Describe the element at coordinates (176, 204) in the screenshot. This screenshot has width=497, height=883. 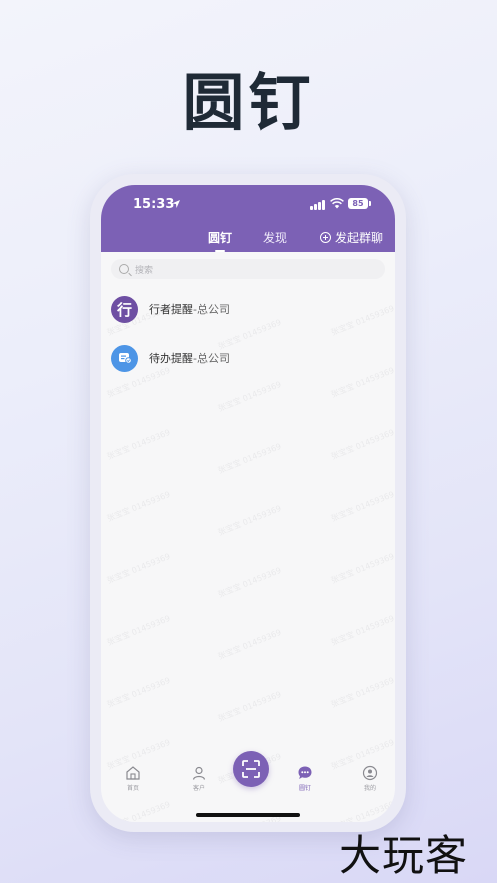
I see `location-arrow-icon` at that location.